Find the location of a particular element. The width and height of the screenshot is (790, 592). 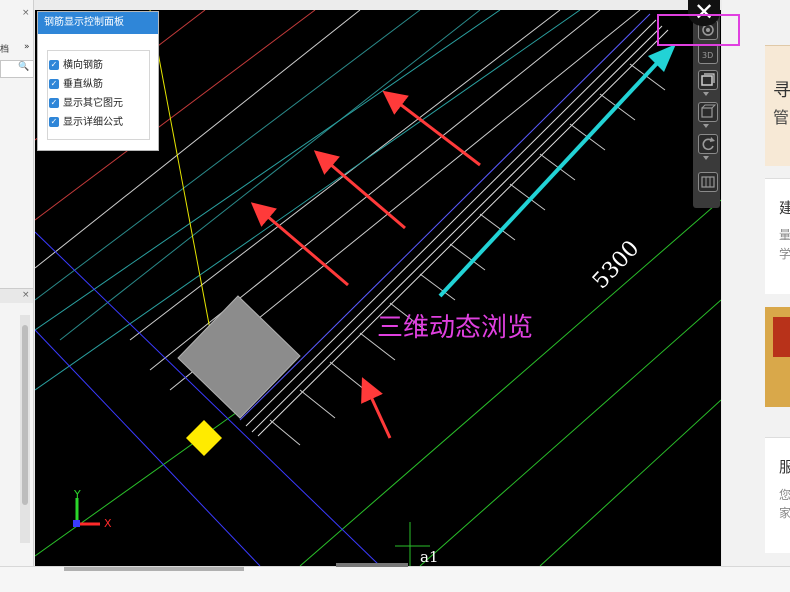

right-side-strip: 寻 管 建 量 学 服 您 家 is located at coordinates (756, 295).